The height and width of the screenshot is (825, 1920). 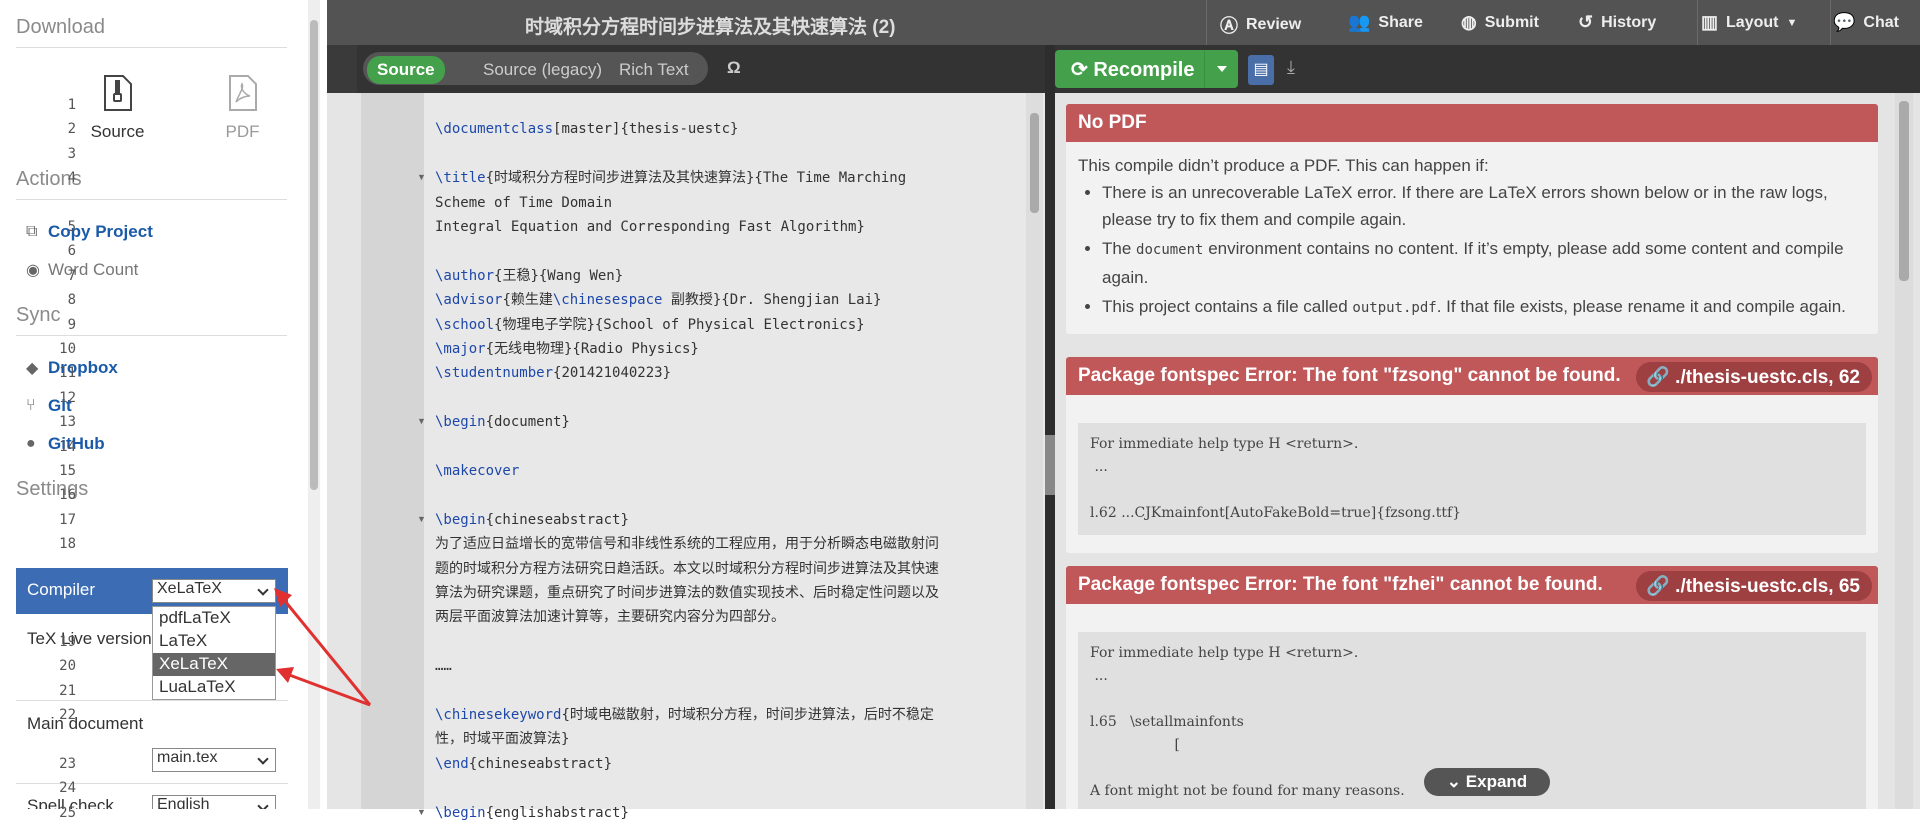 What do you see at coordinates (67, 495) in the screenshot?
I see `line-number: 16` at bounding box center [67, 495].